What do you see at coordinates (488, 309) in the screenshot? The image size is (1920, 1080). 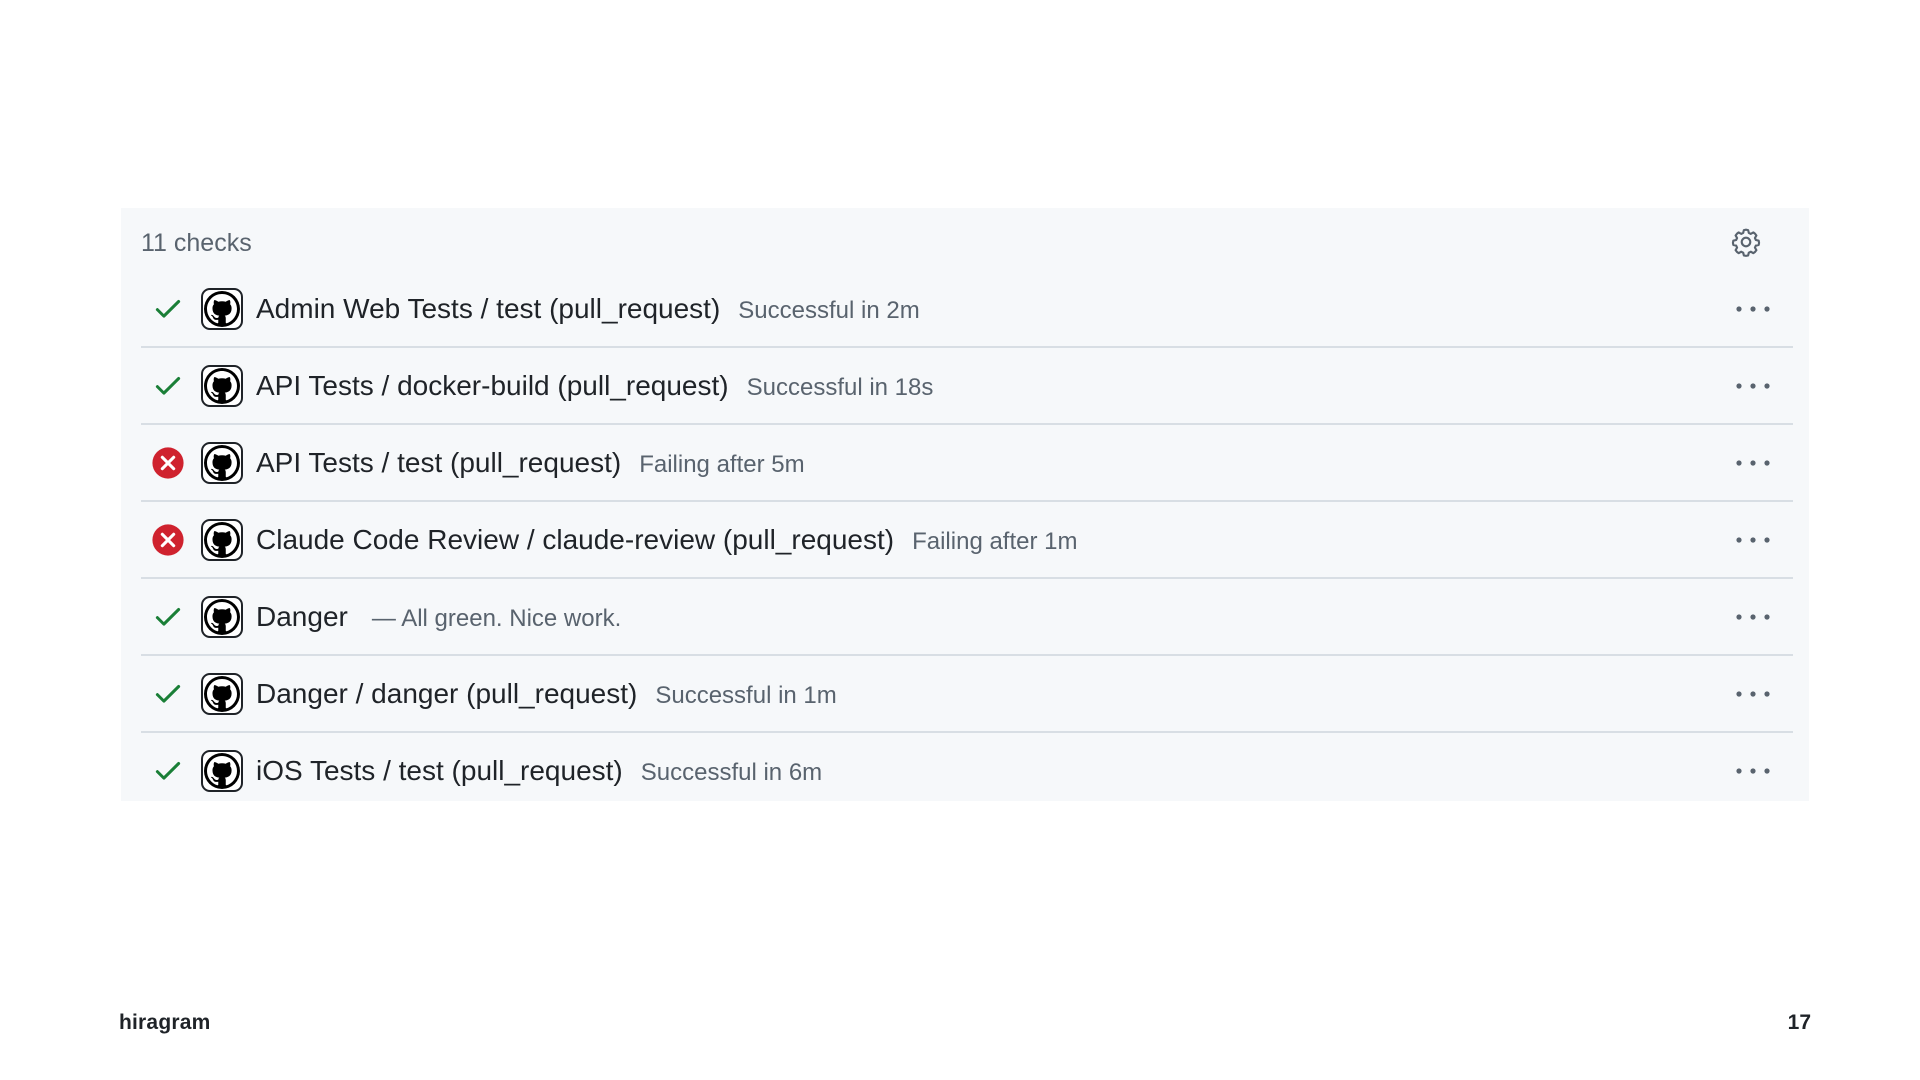 I see `check-name-link: Admin Web Tests / test (pull_request)` at bounding box center [488, 309].